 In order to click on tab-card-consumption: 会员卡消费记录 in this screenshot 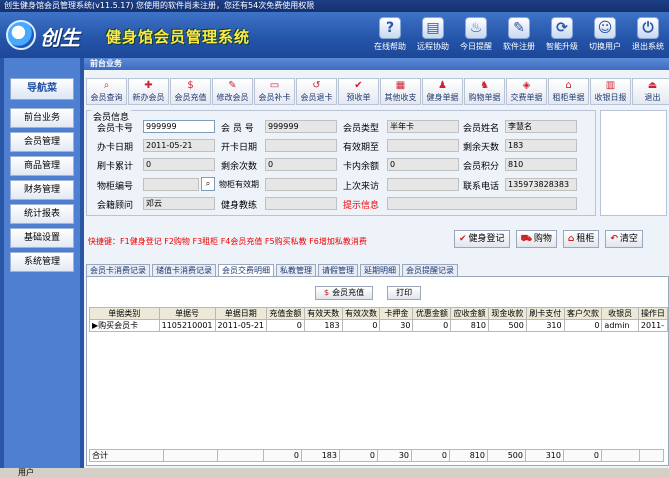, I will do `click(118, 270)`.